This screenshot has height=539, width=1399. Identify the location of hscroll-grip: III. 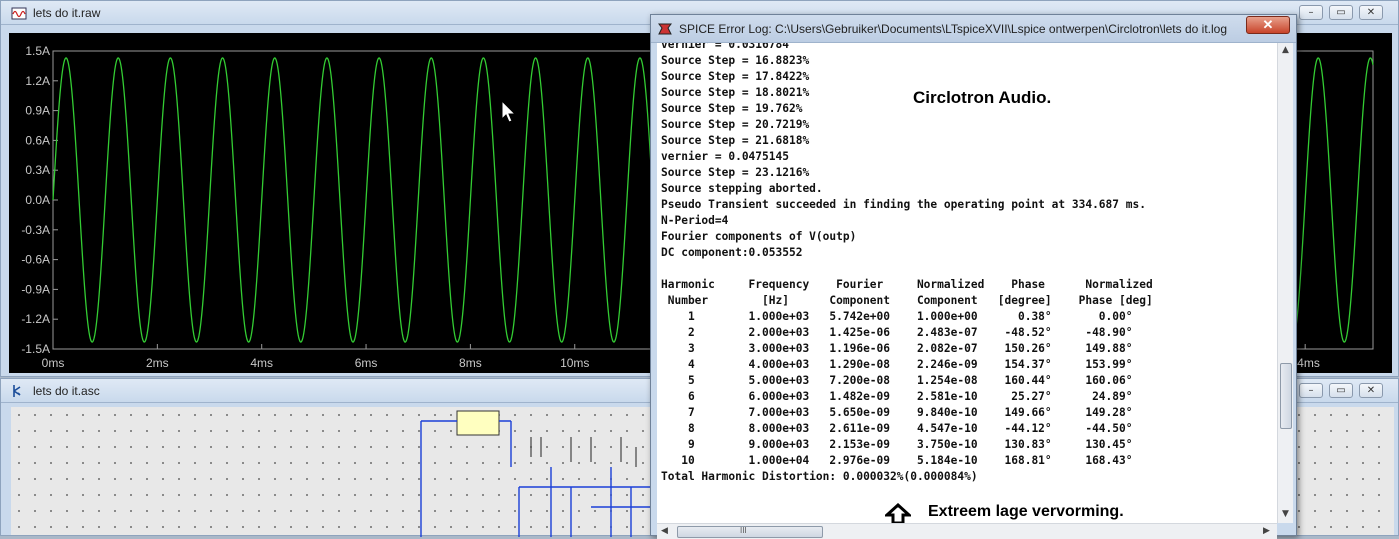
(743, 530).